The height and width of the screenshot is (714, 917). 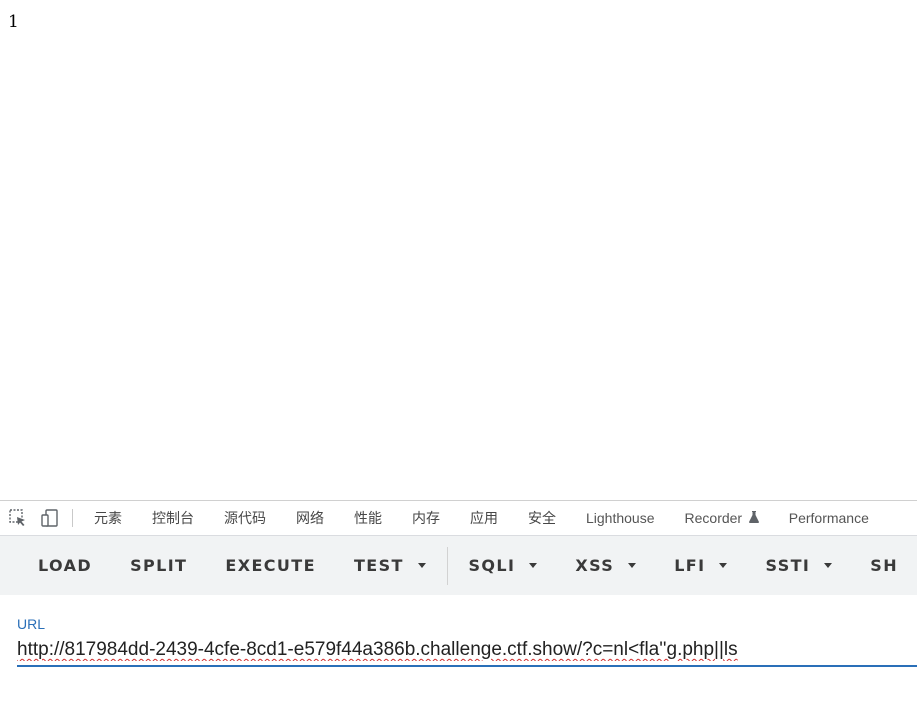 What do you see at coordinates (595, 565) in the screenshot?
I see `xss-label: XSS` at bounding box center [595, 565].